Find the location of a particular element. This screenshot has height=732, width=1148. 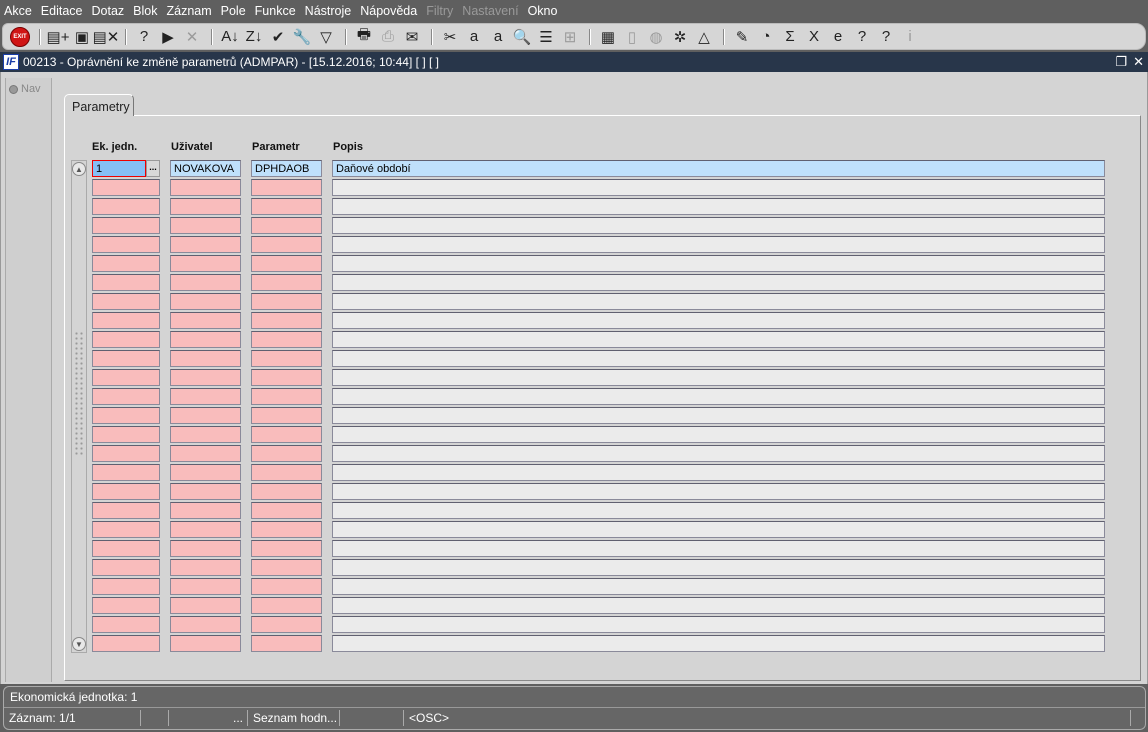

nav-radio: Nav is located at coordinates (25, 89).